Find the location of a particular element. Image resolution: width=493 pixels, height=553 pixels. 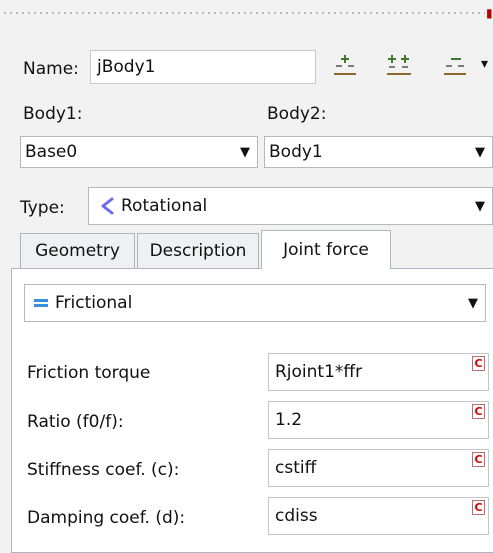

body1-label: Body1: is located at coordinates (53, 114).